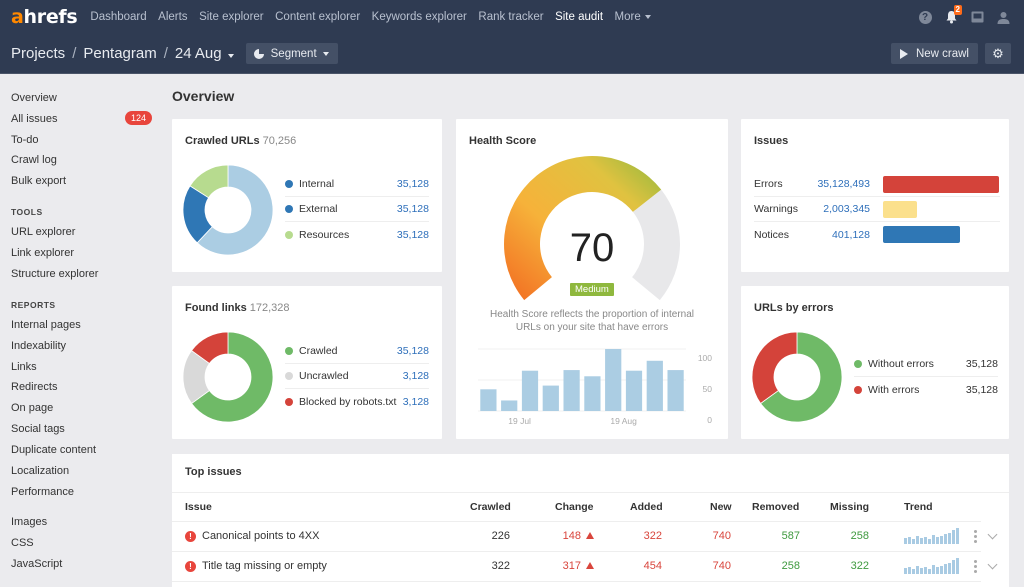  Describe the element at coordinates (413, 351) in the screenshot. I see `crawled-count-link: 35,128` at that location.